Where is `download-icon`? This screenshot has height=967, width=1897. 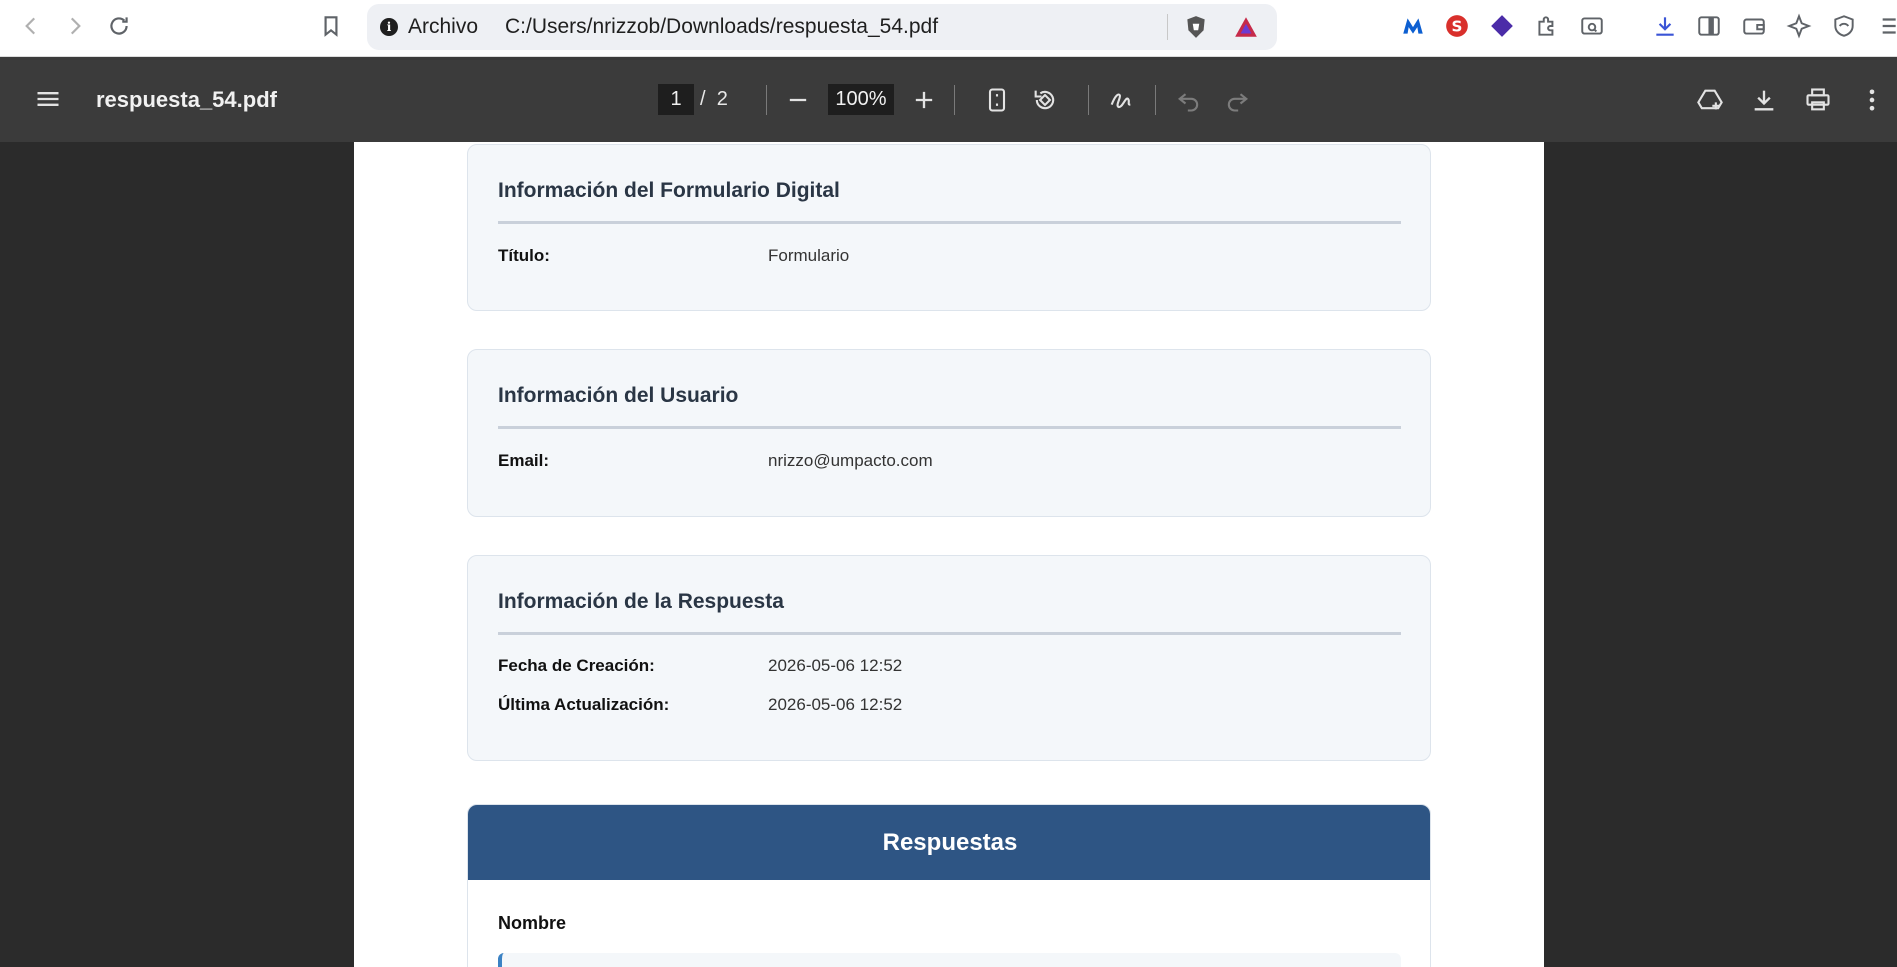 download-icon is located at coordinates (1764, 100).